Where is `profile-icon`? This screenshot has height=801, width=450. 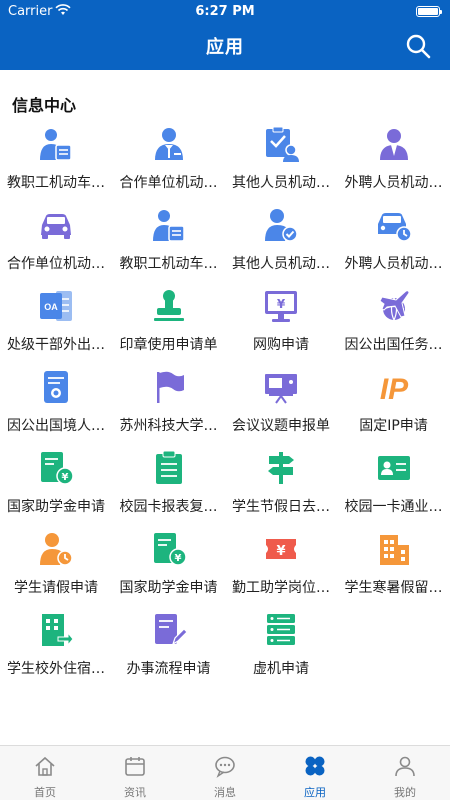 profile-icon is located at coordinates (405, 766).